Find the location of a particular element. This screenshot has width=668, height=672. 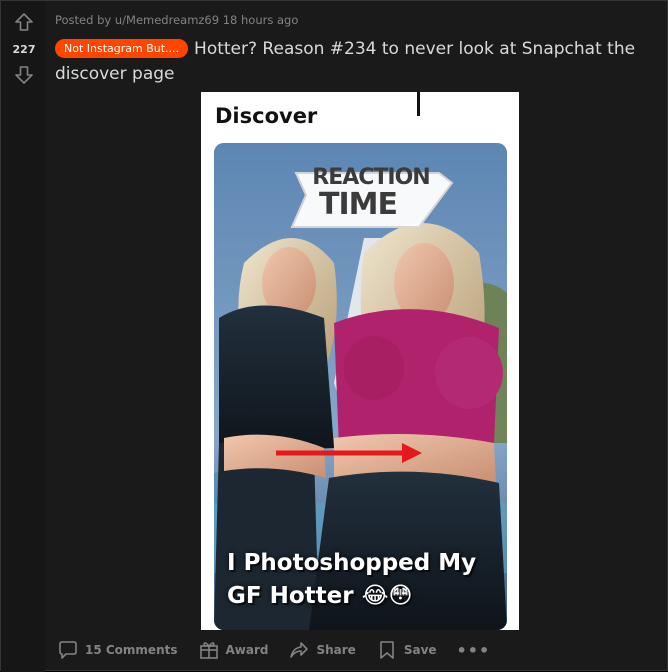

share-icon is located at coordinates (299, 650).